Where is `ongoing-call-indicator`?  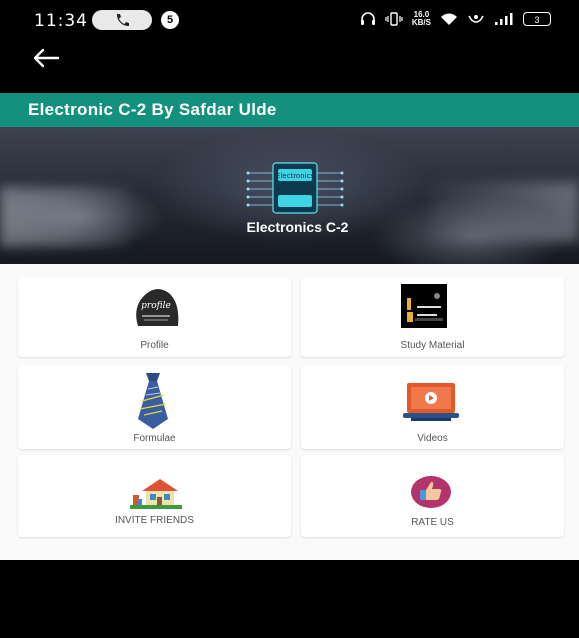 ongoing-call-indicator is located at coordinates (122, 20).